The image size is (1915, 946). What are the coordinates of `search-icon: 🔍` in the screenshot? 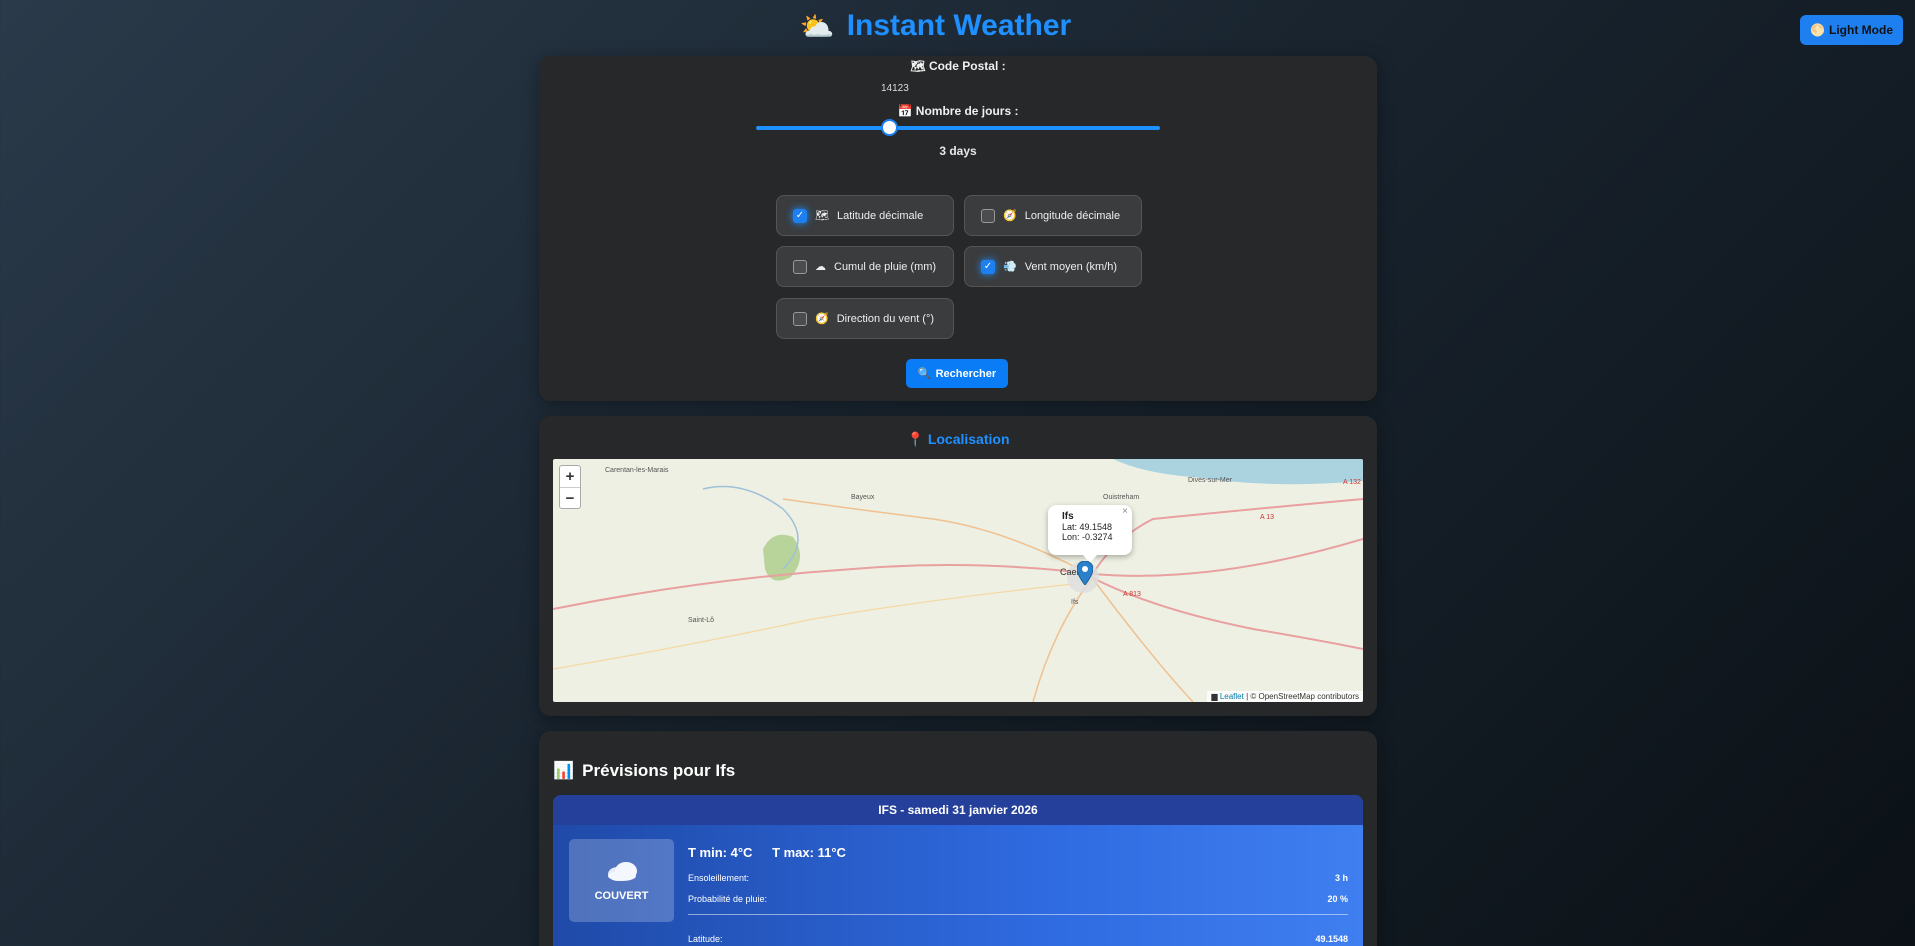 It's located at (924, 374).